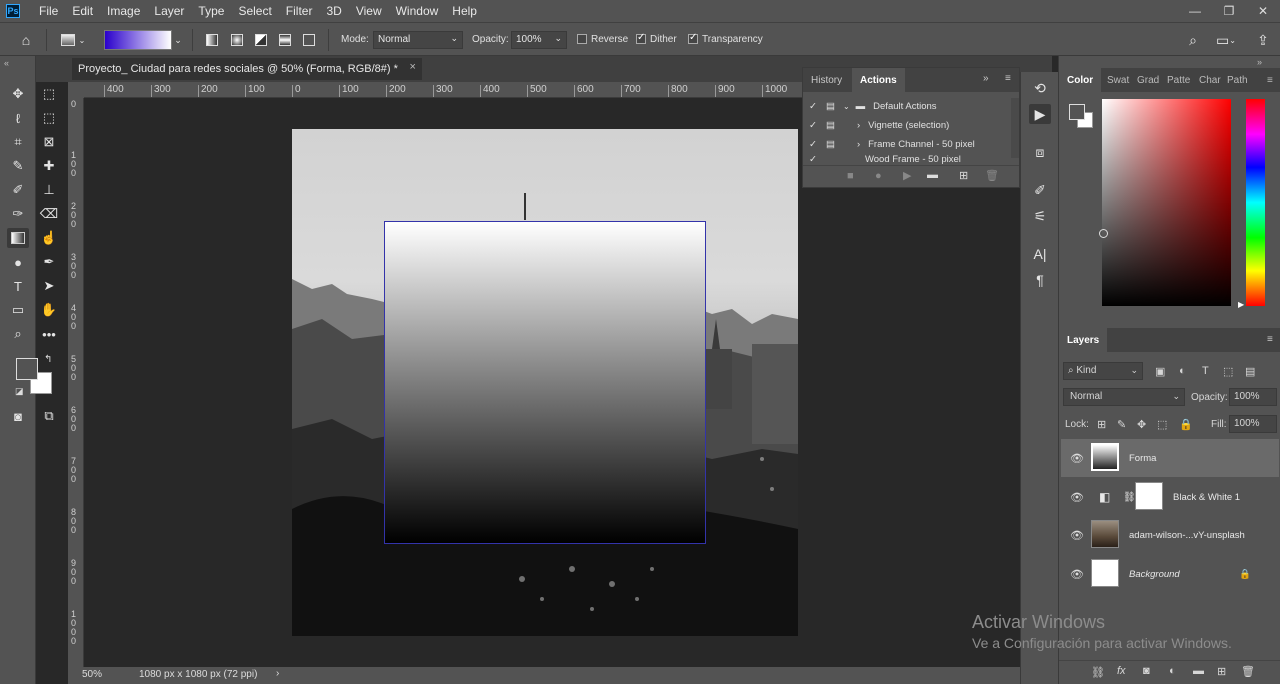  What do you see at coordinates (49, 262) in the screenshot?
I see `pen-tool-icon: ✒` at bounding box center [49, 262].